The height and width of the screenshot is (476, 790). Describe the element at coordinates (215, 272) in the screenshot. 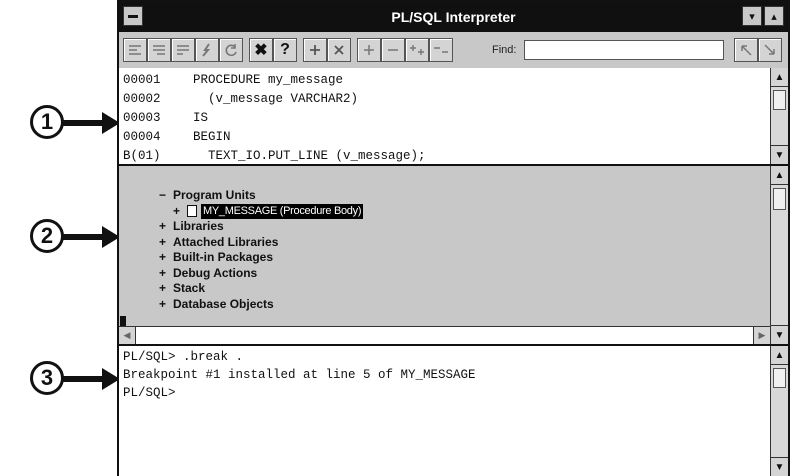

I see `tree-node-label: Debug Actions` at that location.